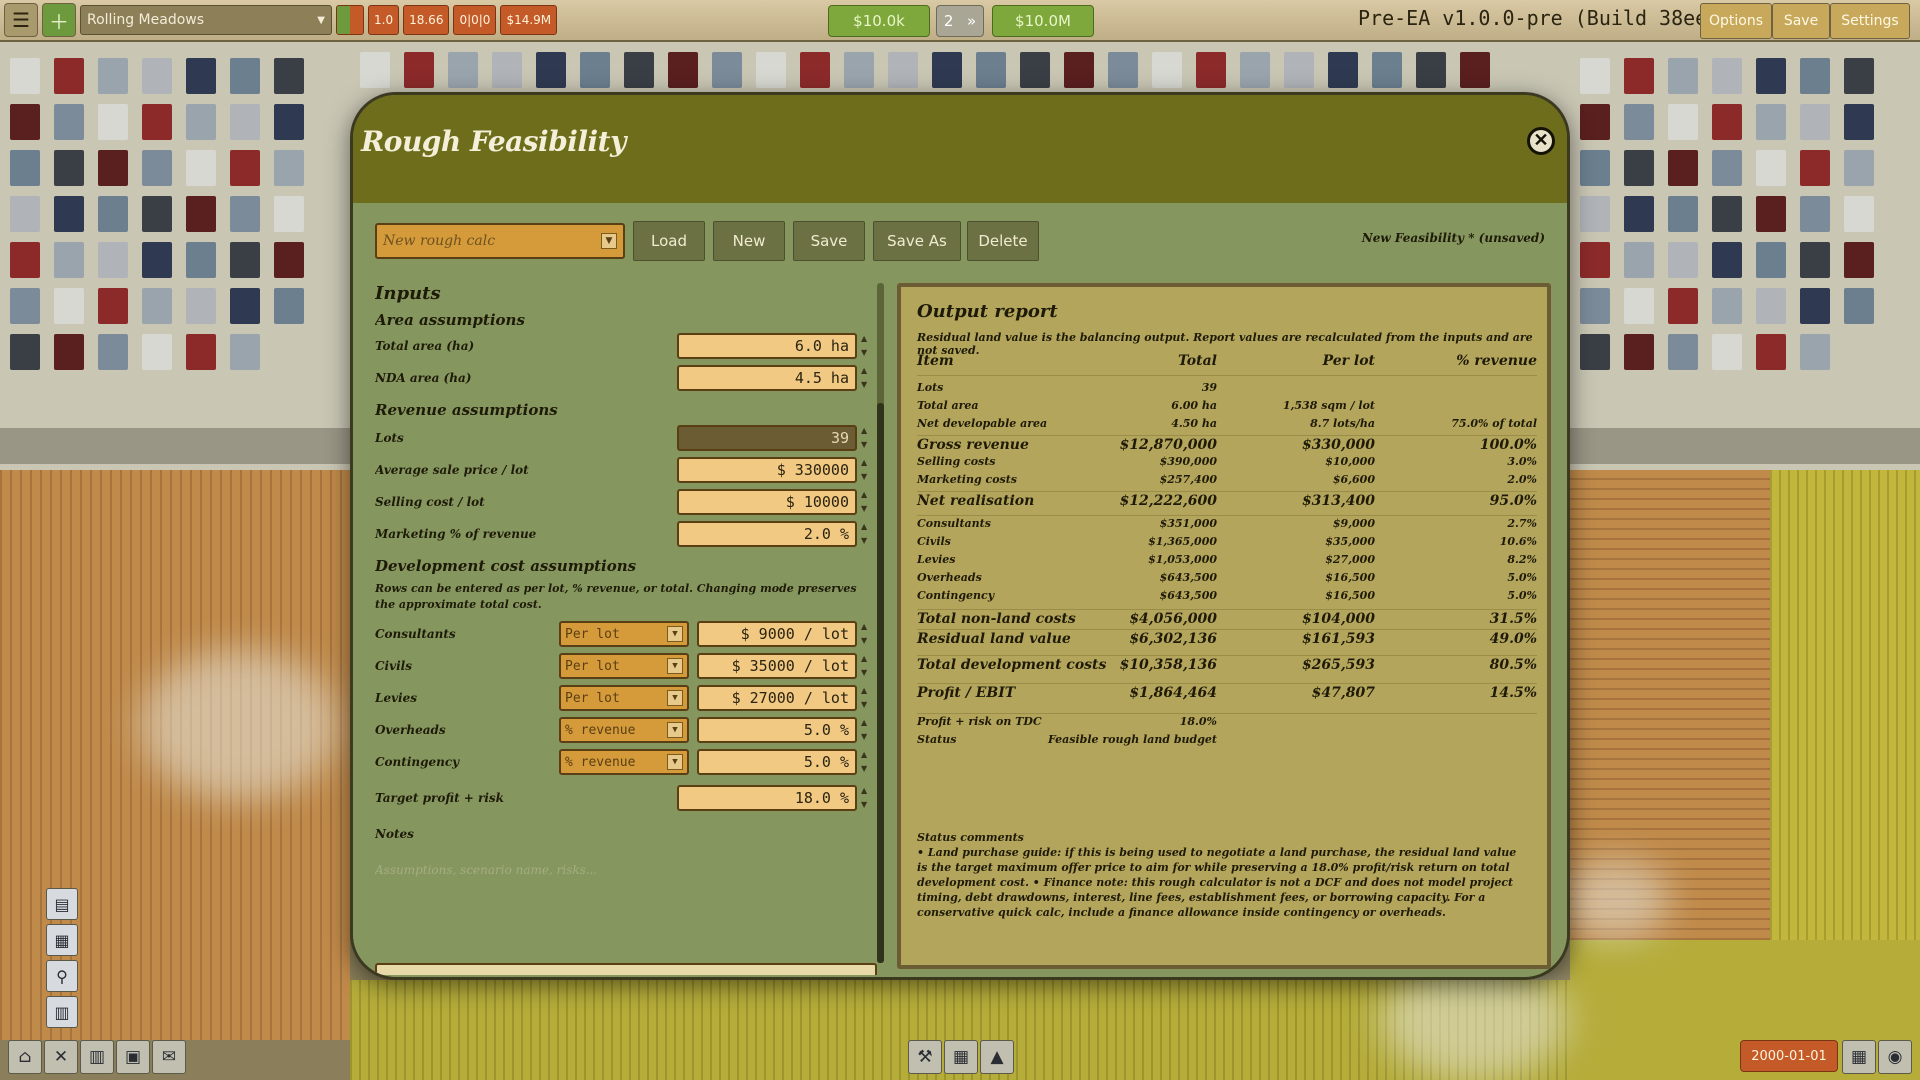 The height and width of the screenshot is (1080, 1920). I want to click on levies-mode-select: Per lot ▼, so click(624, 698).